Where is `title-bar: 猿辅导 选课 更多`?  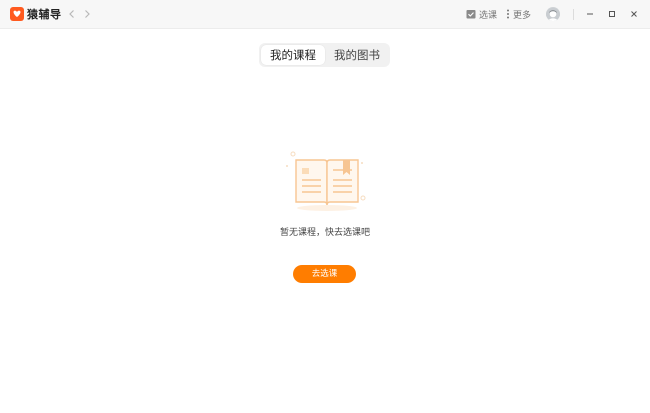 title-bar: 猿辅导 选课 更多 is located at coordinates (325, 14).